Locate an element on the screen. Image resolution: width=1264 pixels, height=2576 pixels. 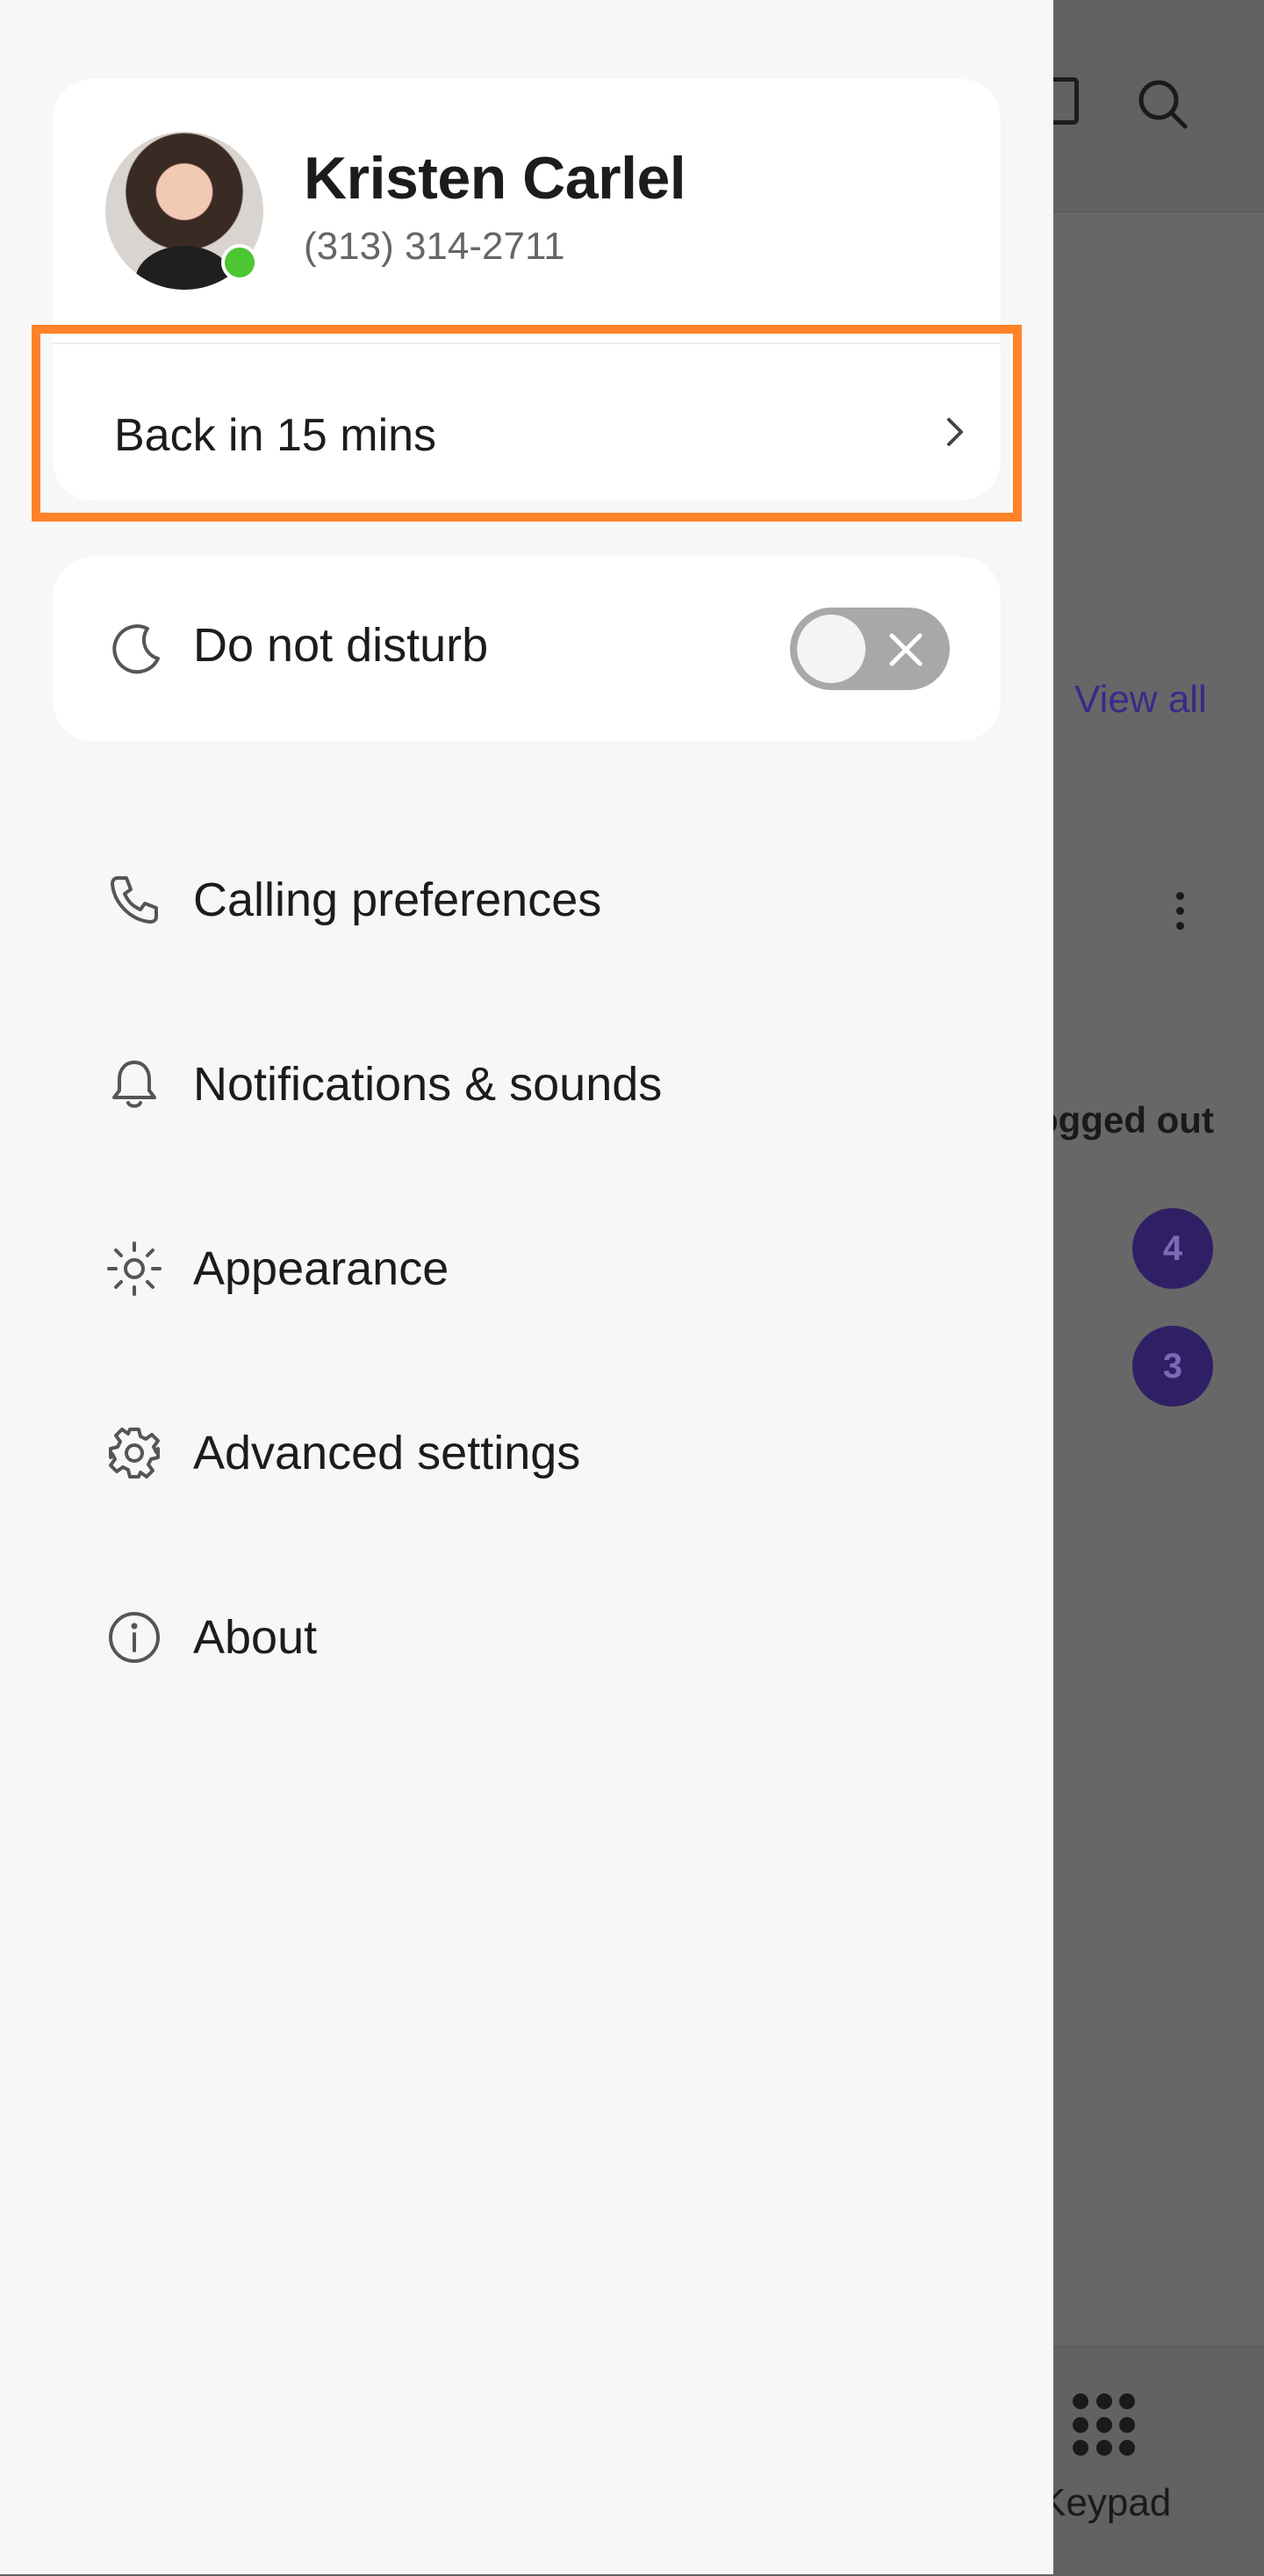
chevron-right-icon is located at coordinates (955, 432).